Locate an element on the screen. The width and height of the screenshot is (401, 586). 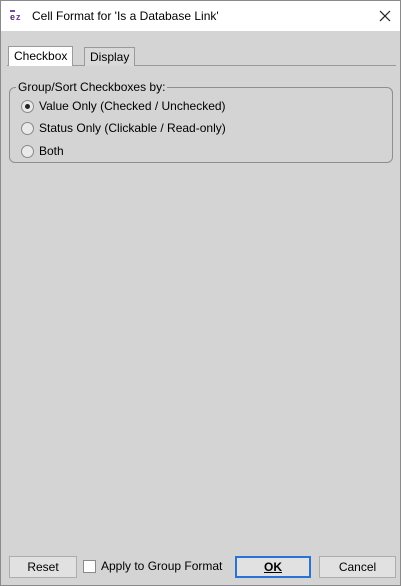
app-logo-icon: e z is located at coordinates (17, 16).